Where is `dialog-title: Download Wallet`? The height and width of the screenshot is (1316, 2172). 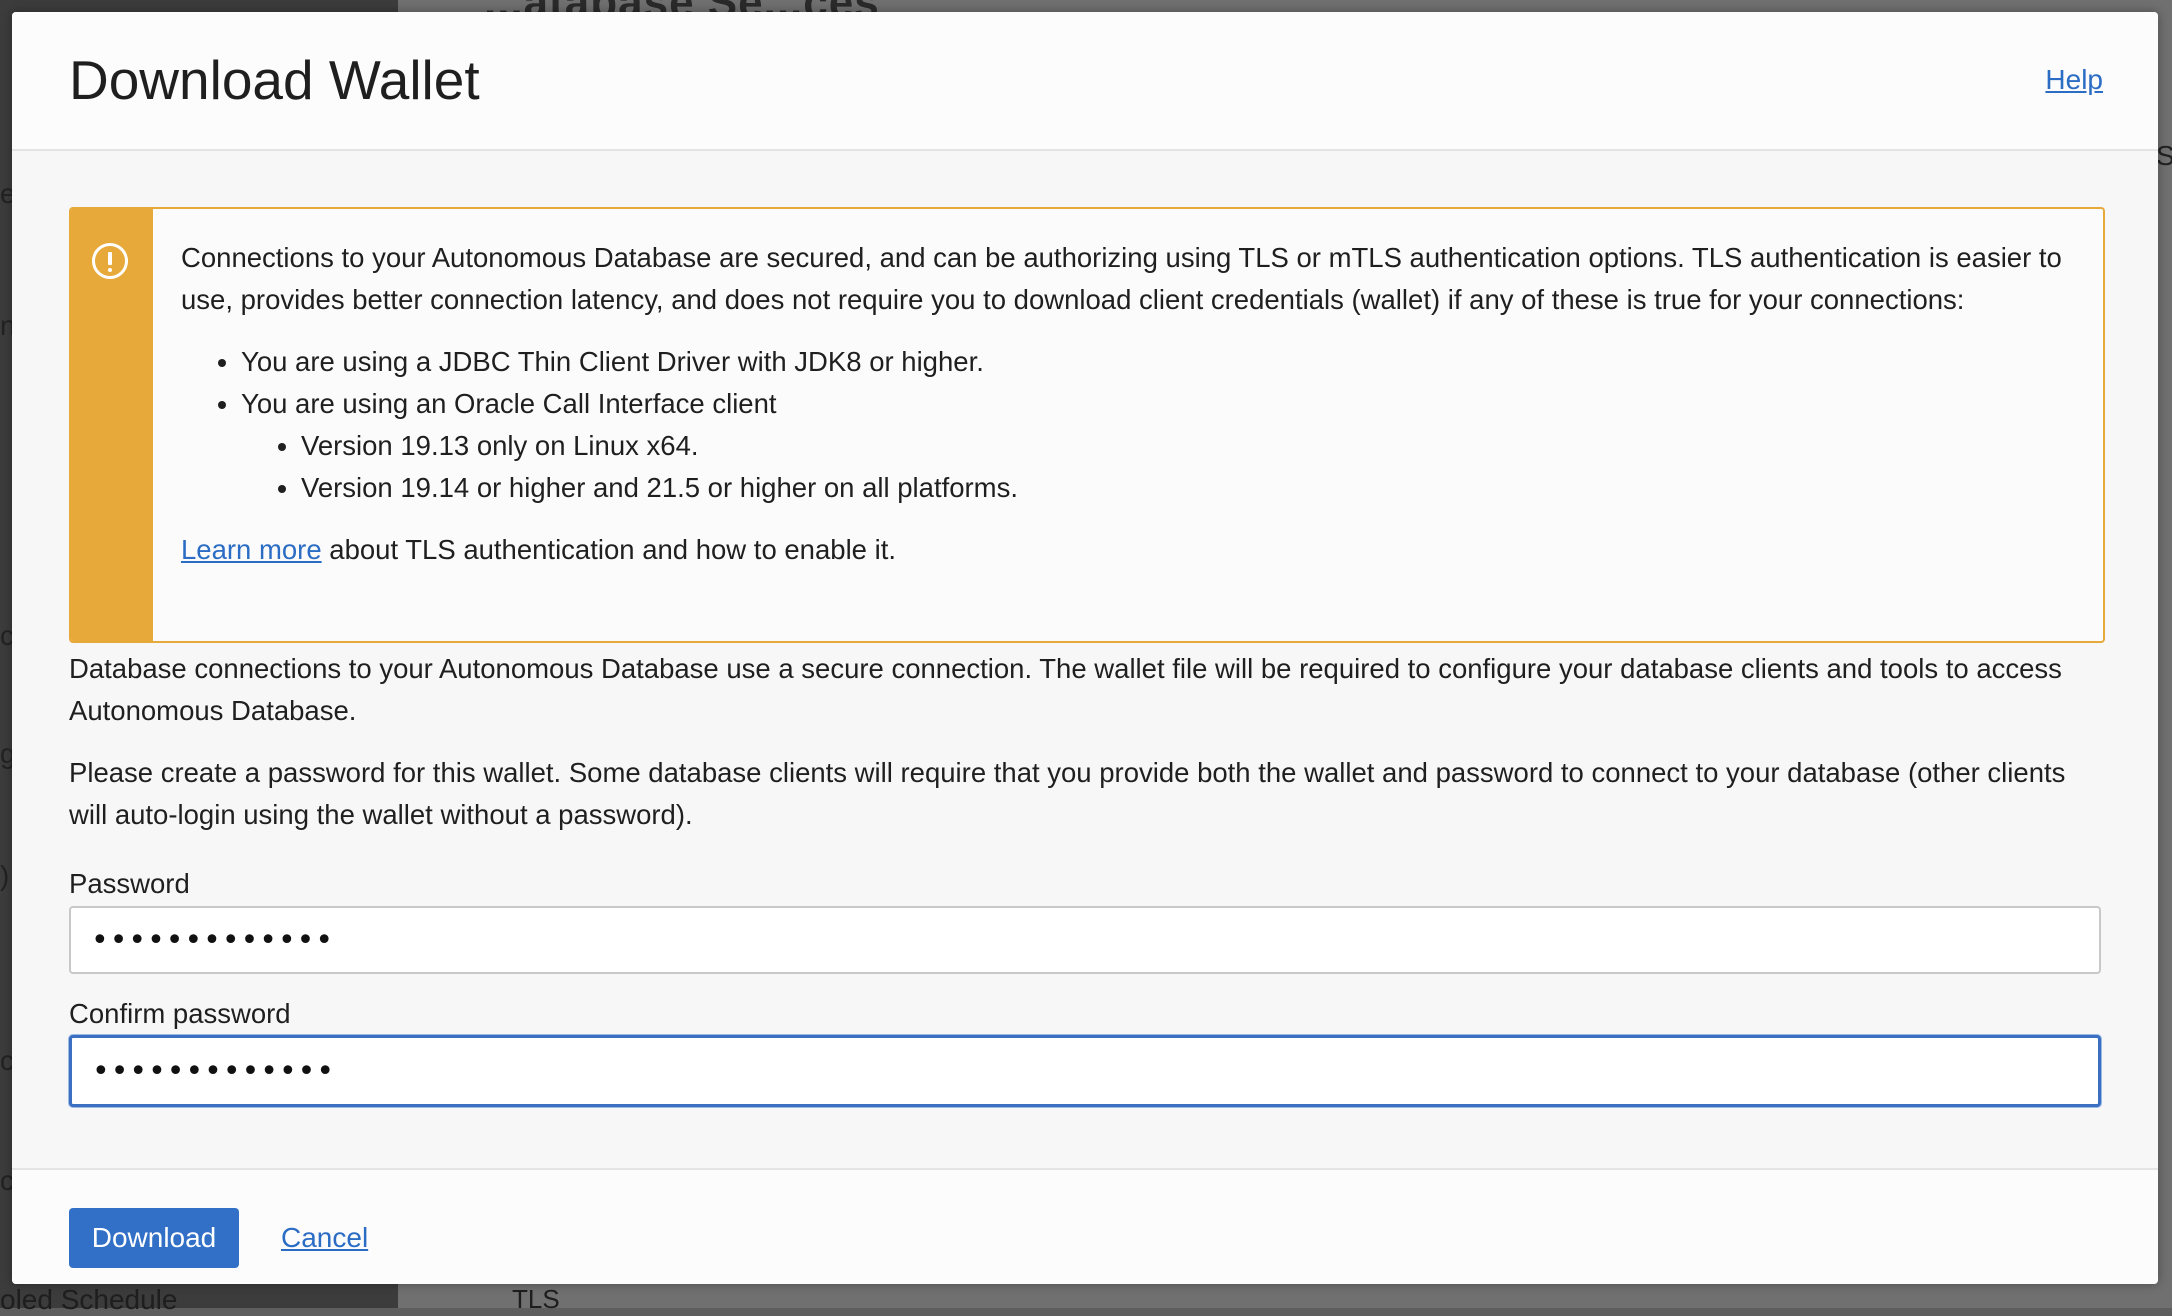 dialog-title: Download Wallet is located at coordinates (274, 80).